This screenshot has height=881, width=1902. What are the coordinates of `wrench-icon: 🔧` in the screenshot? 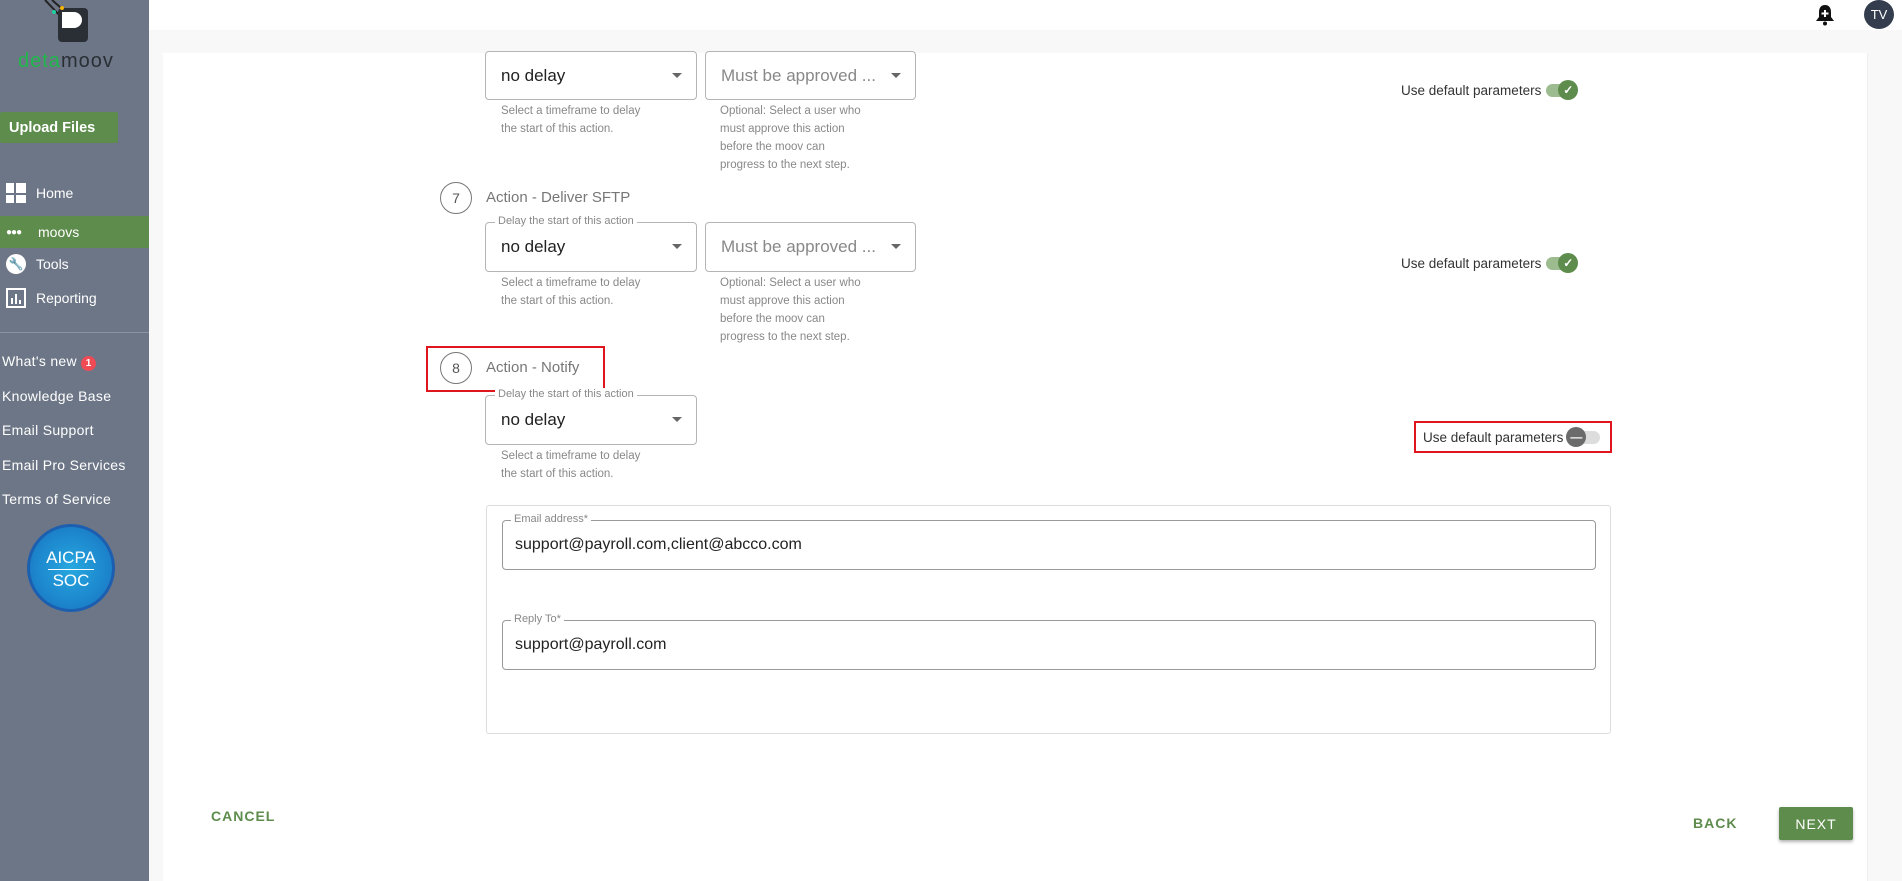 It's located at (16, 264).